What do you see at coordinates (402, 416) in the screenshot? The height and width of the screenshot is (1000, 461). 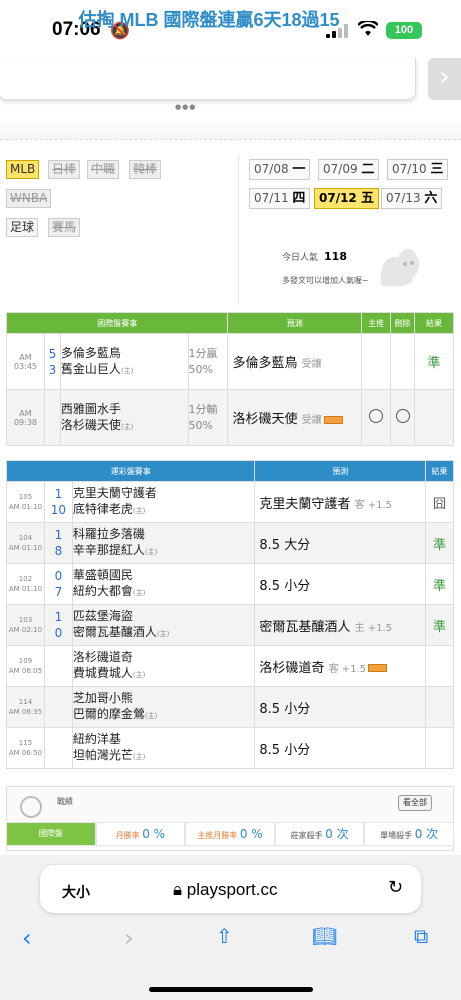 I see `delete-radio` at bounding box center [402, 416].